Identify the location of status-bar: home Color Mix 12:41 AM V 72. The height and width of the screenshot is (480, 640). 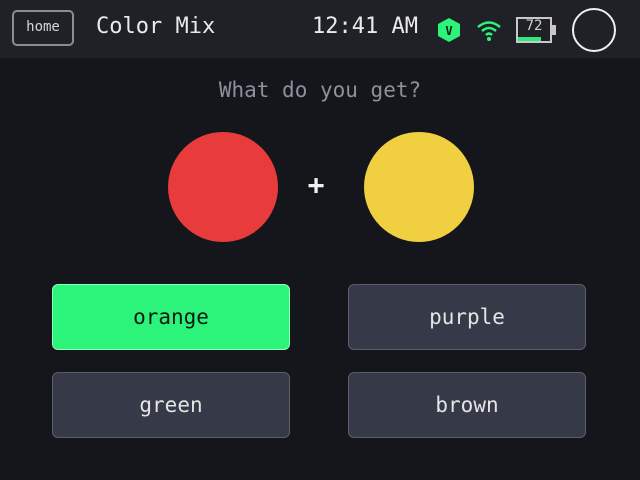
(320, 29).